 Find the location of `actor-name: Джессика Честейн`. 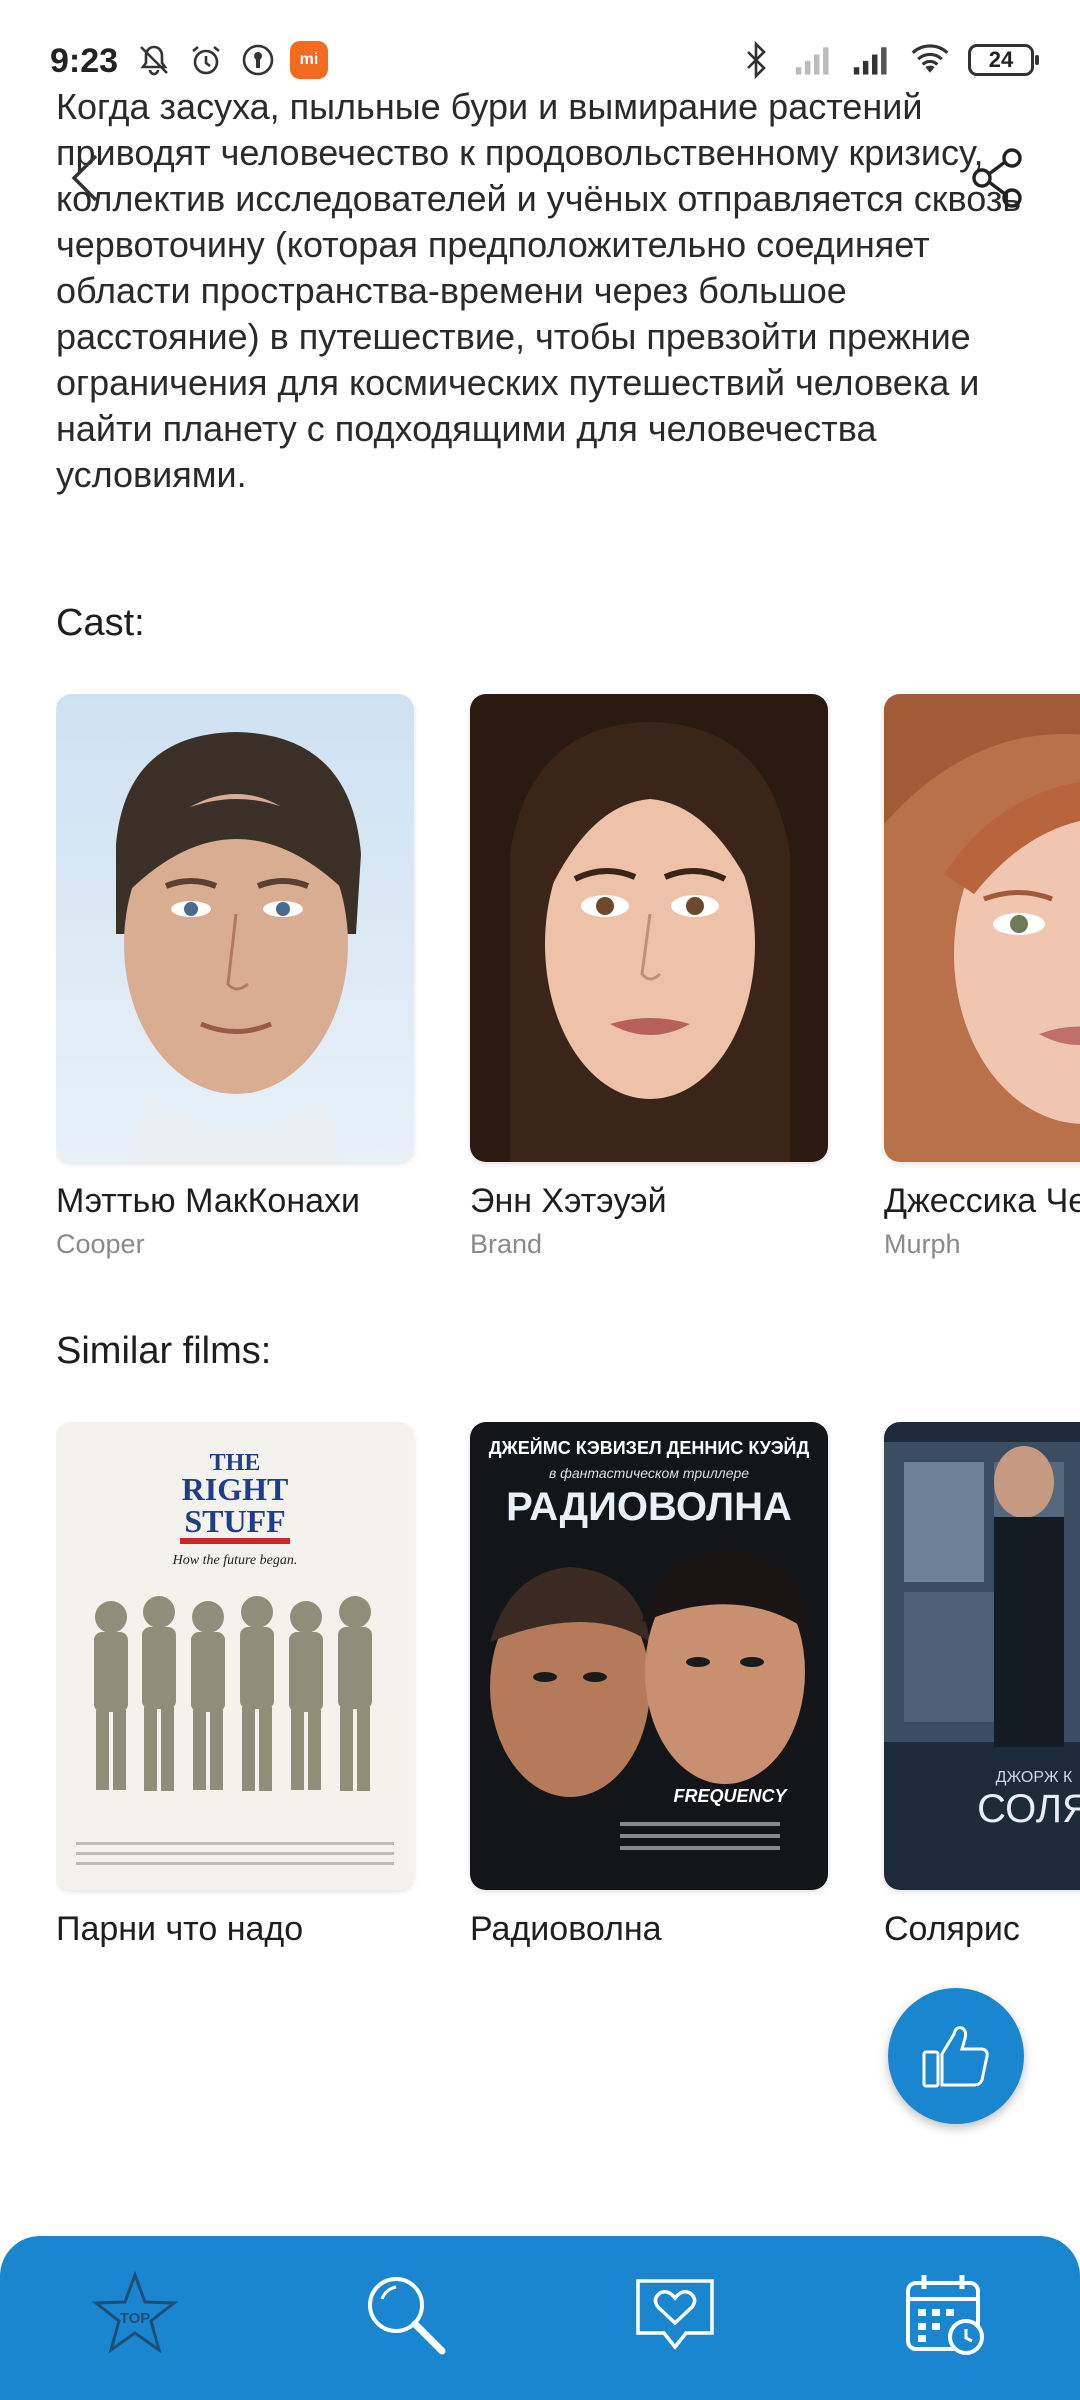

actor-name: Джессика Честейн is located at coordinates (982, 1201).